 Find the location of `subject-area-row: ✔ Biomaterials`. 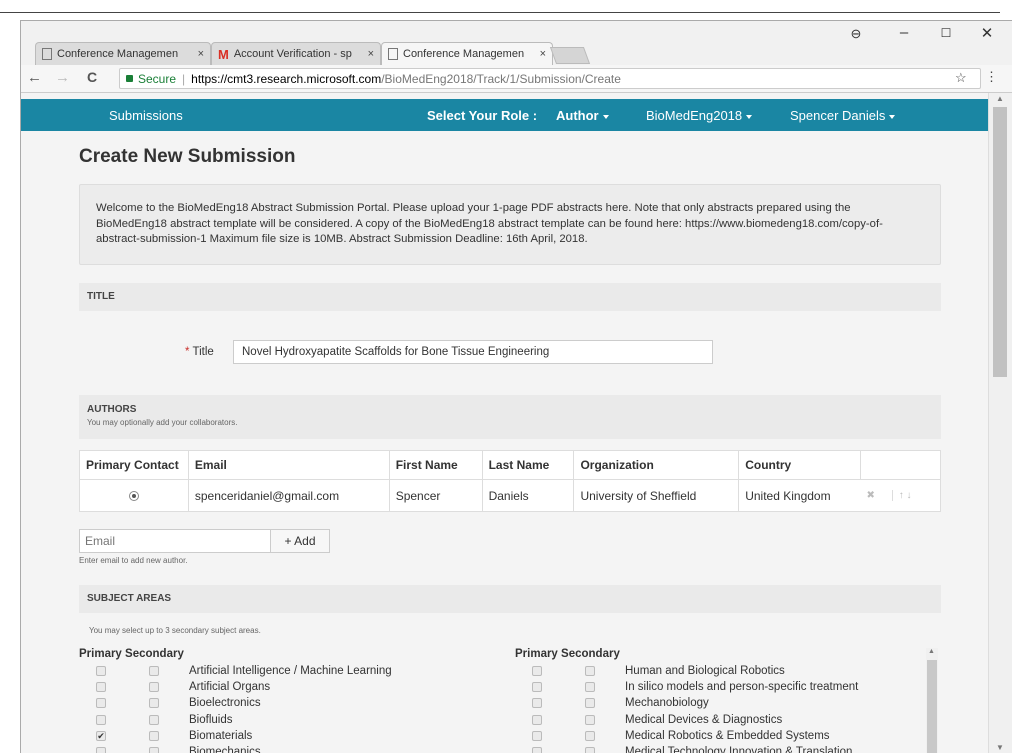

subject-area-row: ✔ Biomaterials is located at coordinates (289, 736).